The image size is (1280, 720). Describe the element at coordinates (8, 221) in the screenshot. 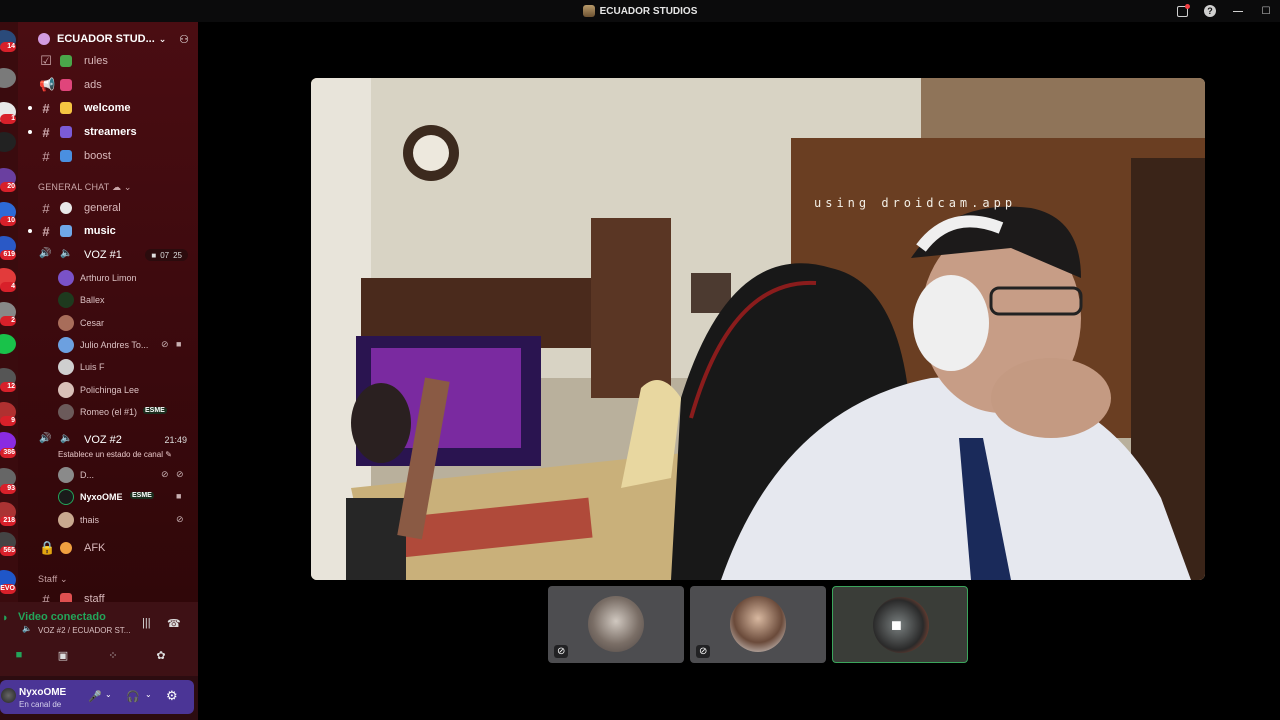

I see `mention-badge: 10` at that location.